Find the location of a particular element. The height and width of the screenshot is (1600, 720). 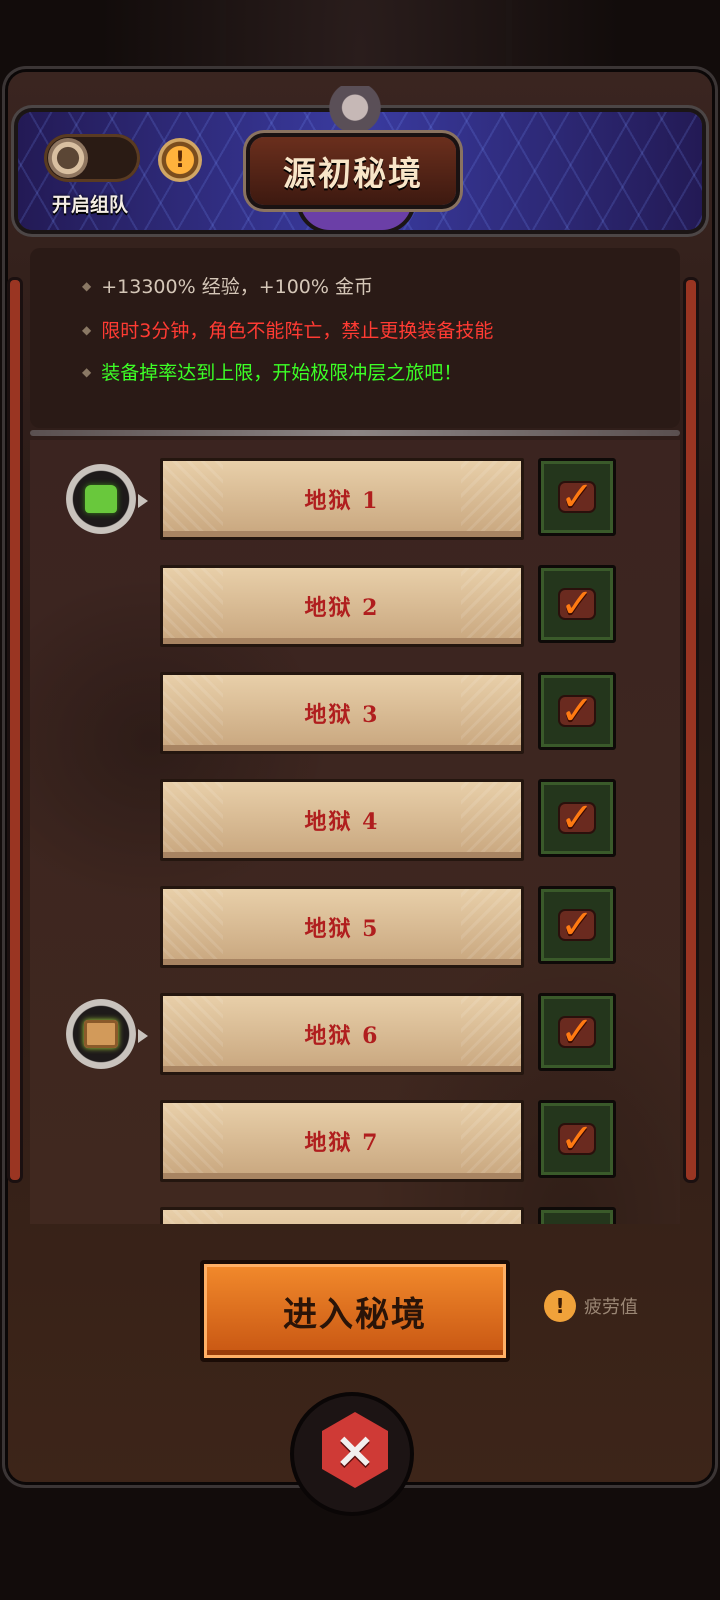

floor-label: 地狱 7 is located at coordinates (342, 1143).